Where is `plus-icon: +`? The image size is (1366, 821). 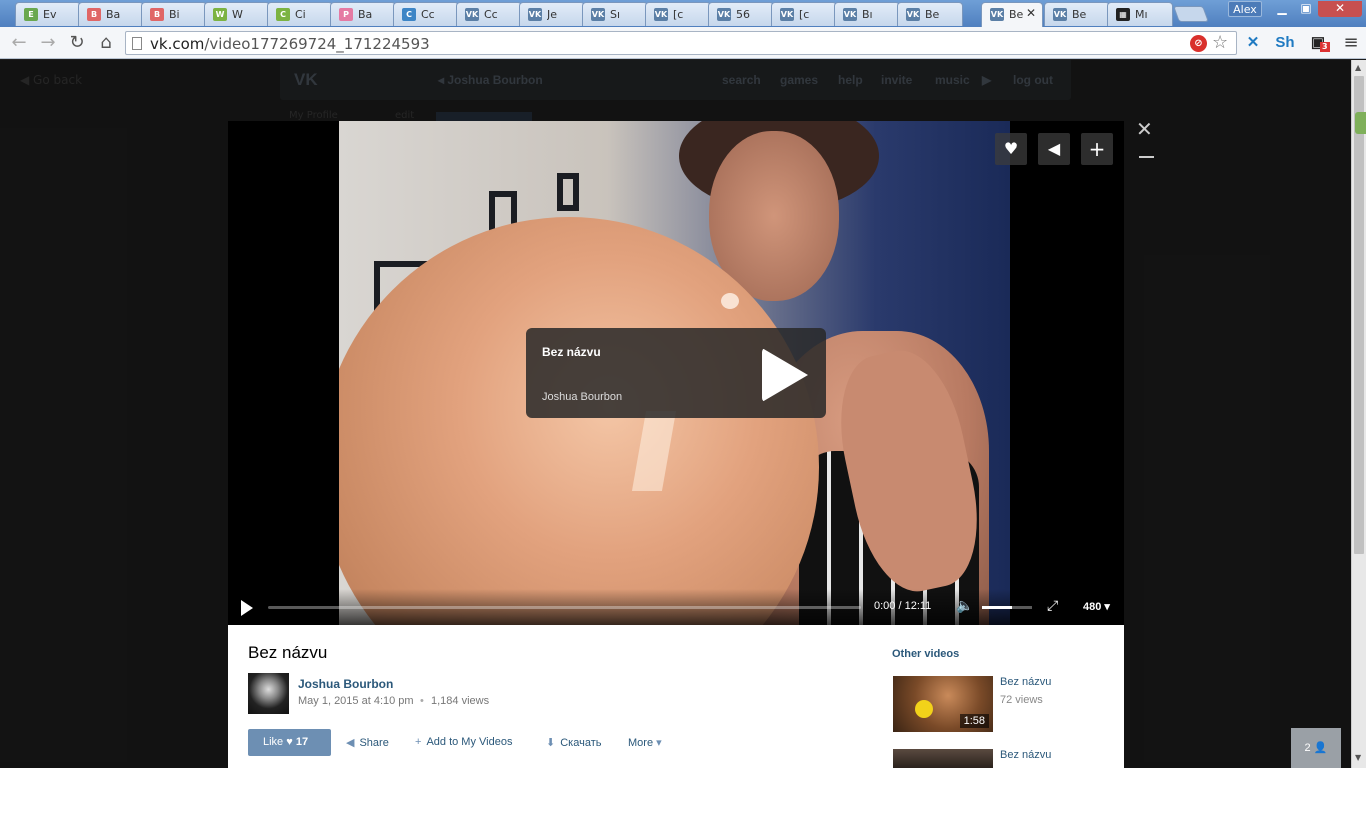 plus-icon: + is located at coordinates (418, 742).